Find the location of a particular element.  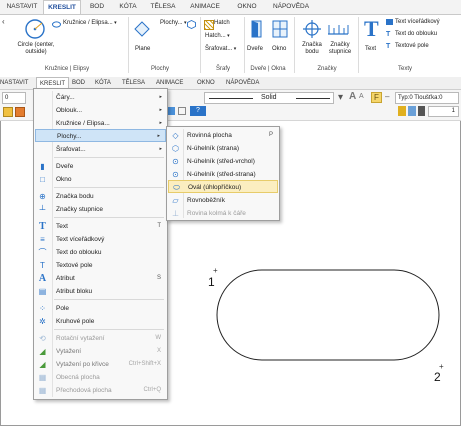

menu-item-dvere: ▮ Dveře is located at coordinates (100, 166).